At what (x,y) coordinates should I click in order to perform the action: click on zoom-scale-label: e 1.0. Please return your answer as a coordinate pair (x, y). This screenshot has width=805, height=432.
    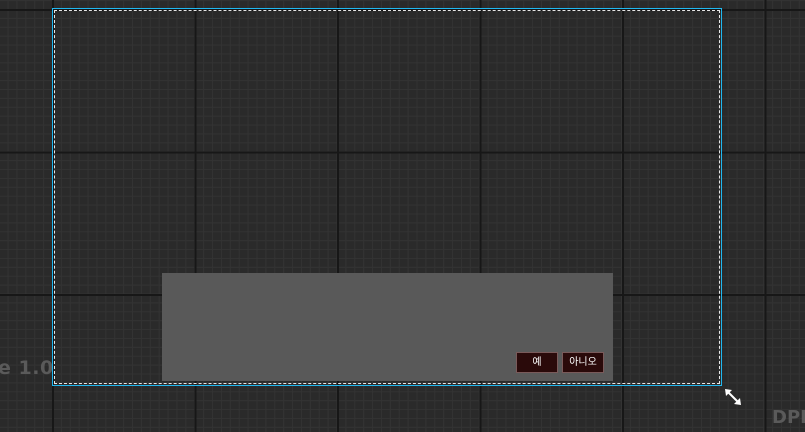
    Looking at the image, I should click on (27, 368).